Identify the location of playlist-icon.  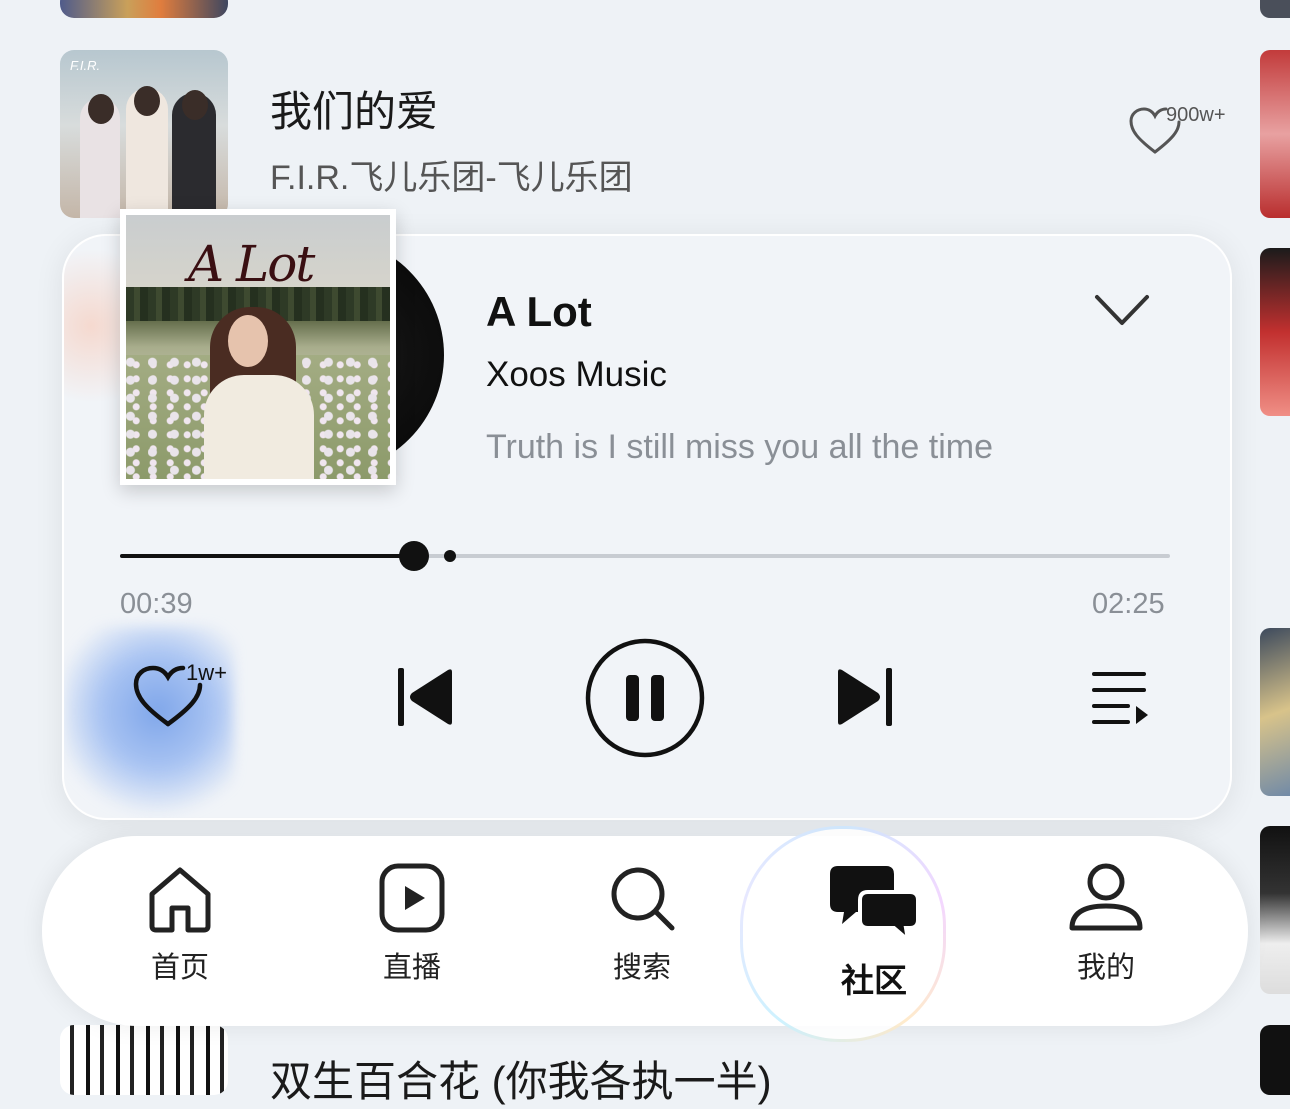
(1121, 698).